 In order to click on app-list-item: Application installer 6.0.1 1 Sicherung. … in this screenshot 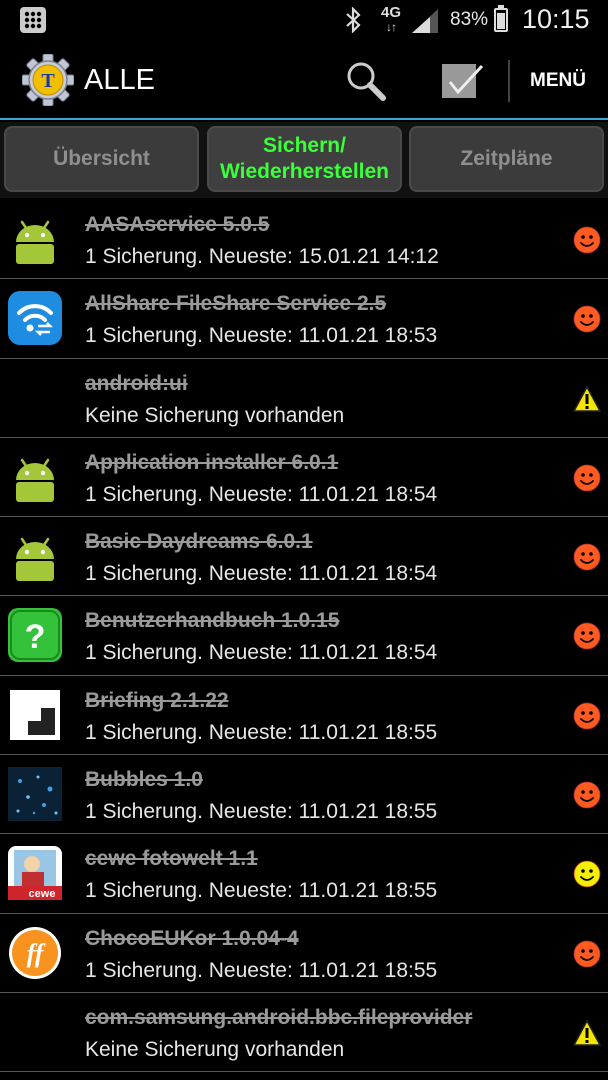, I will do `click(304, 478)`.